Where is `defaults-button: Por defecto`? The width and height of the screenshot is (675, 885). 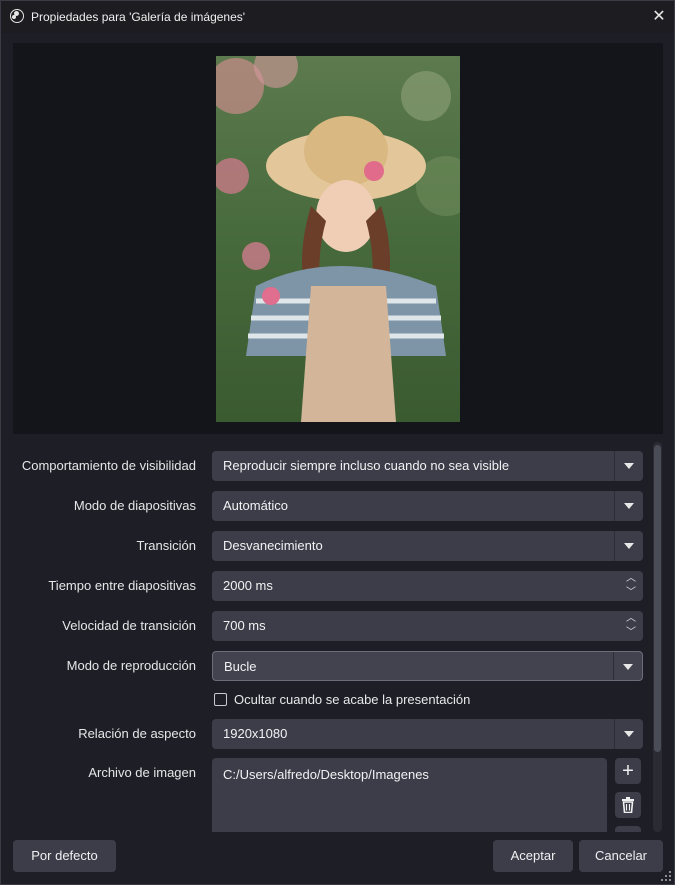
defaults-button: Por defecto is located at coordinates (64, 856).